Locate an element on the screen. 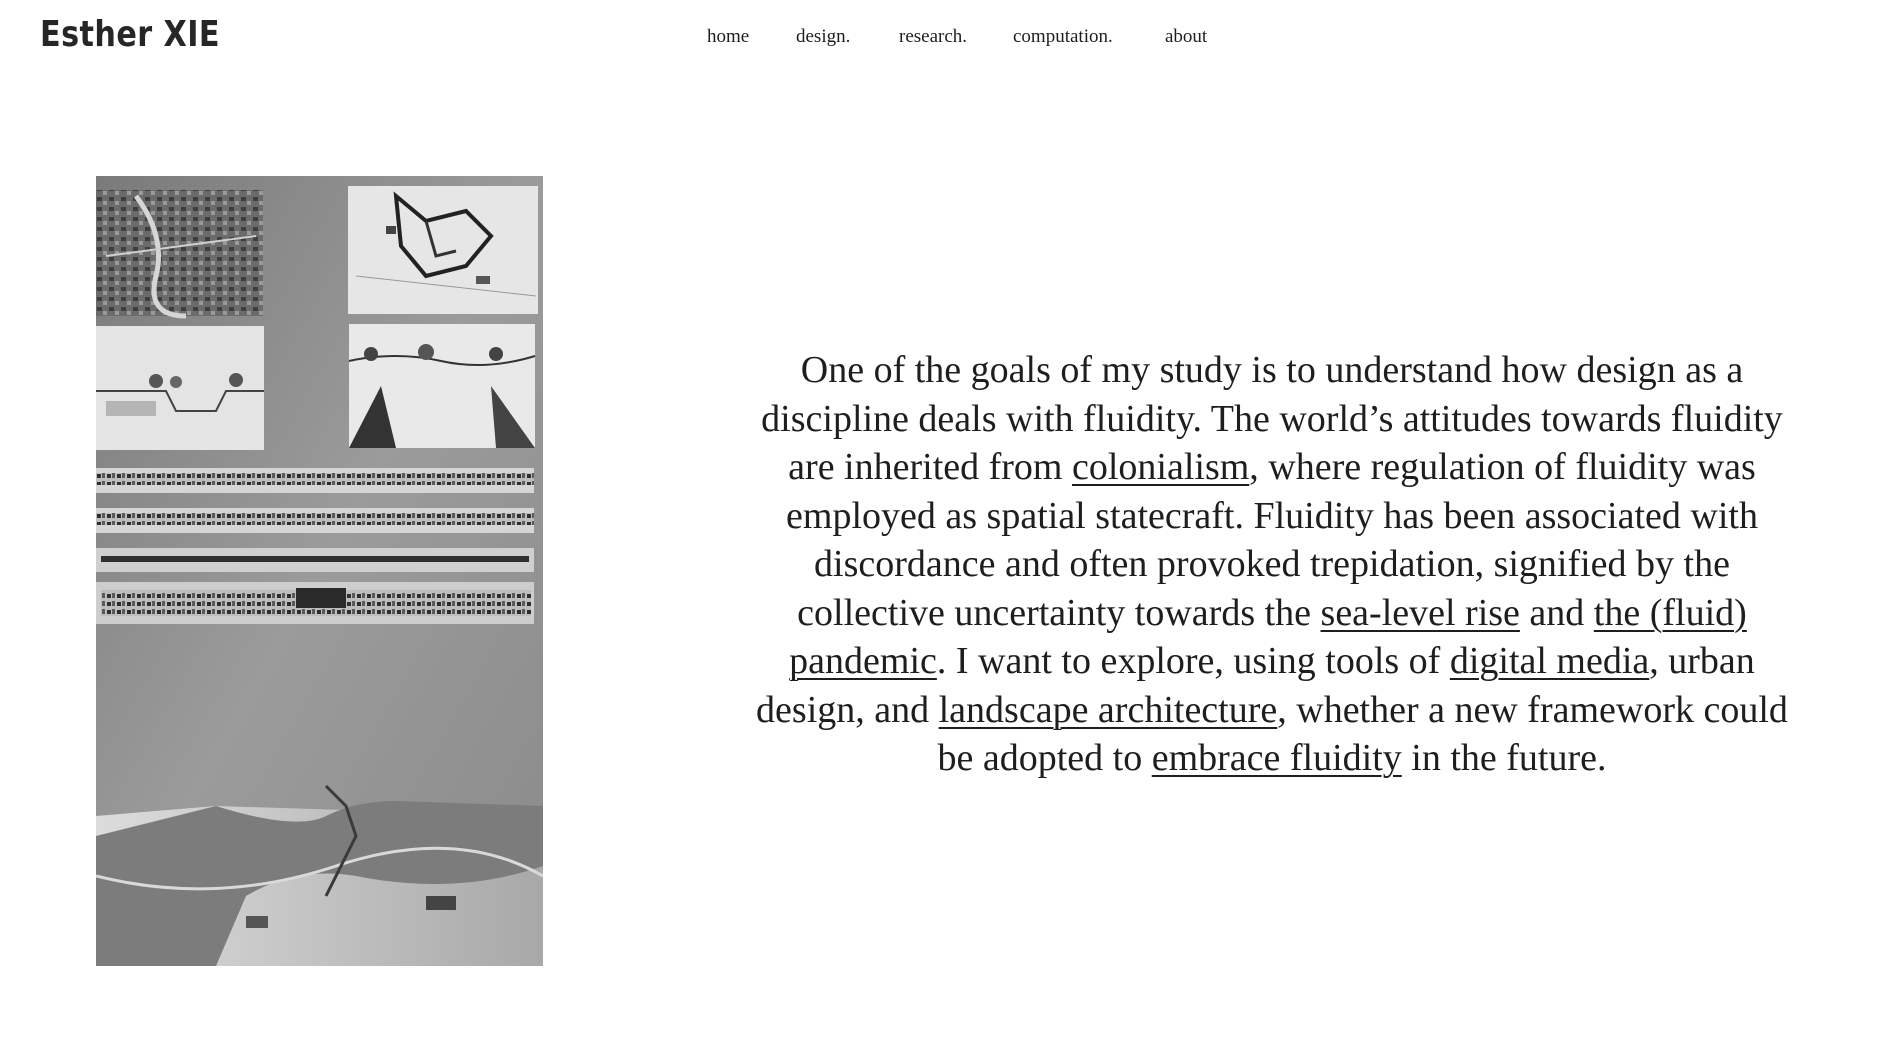  nav-home-link: home is located at coordinates (728, 37).